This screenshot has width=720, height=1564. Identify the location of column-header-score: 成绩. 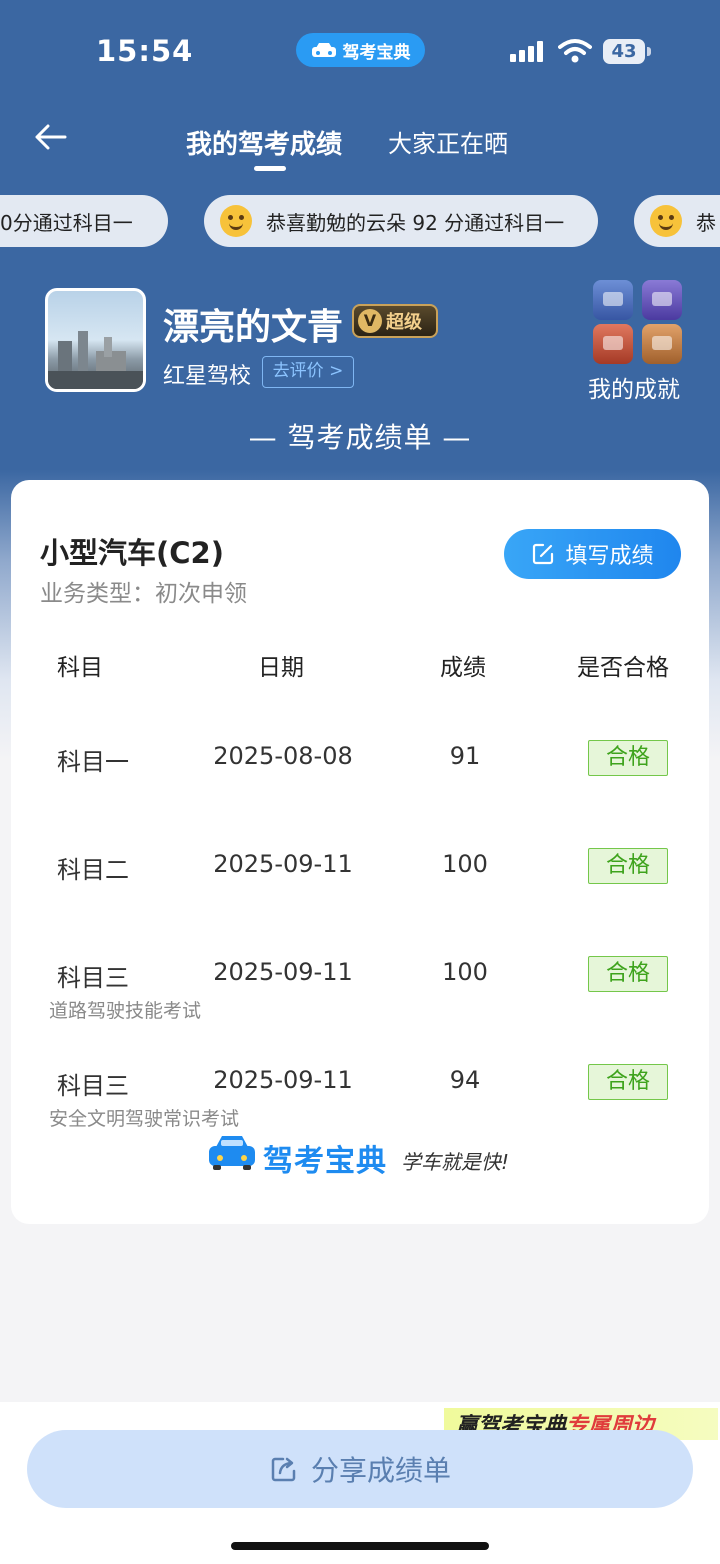
(463, 668).